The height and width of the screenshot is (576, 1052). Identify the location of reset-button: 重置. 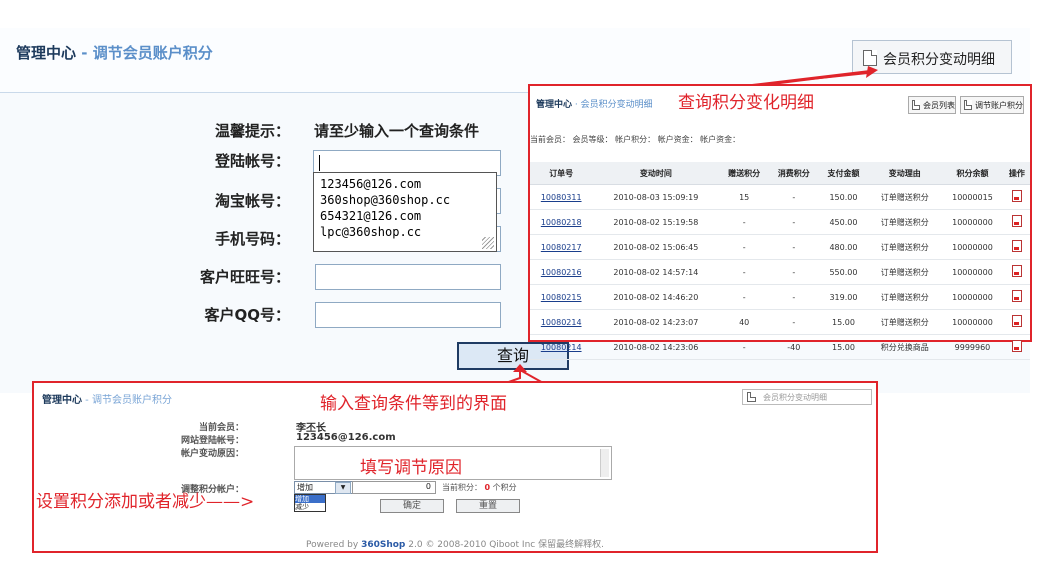
(488, 506).